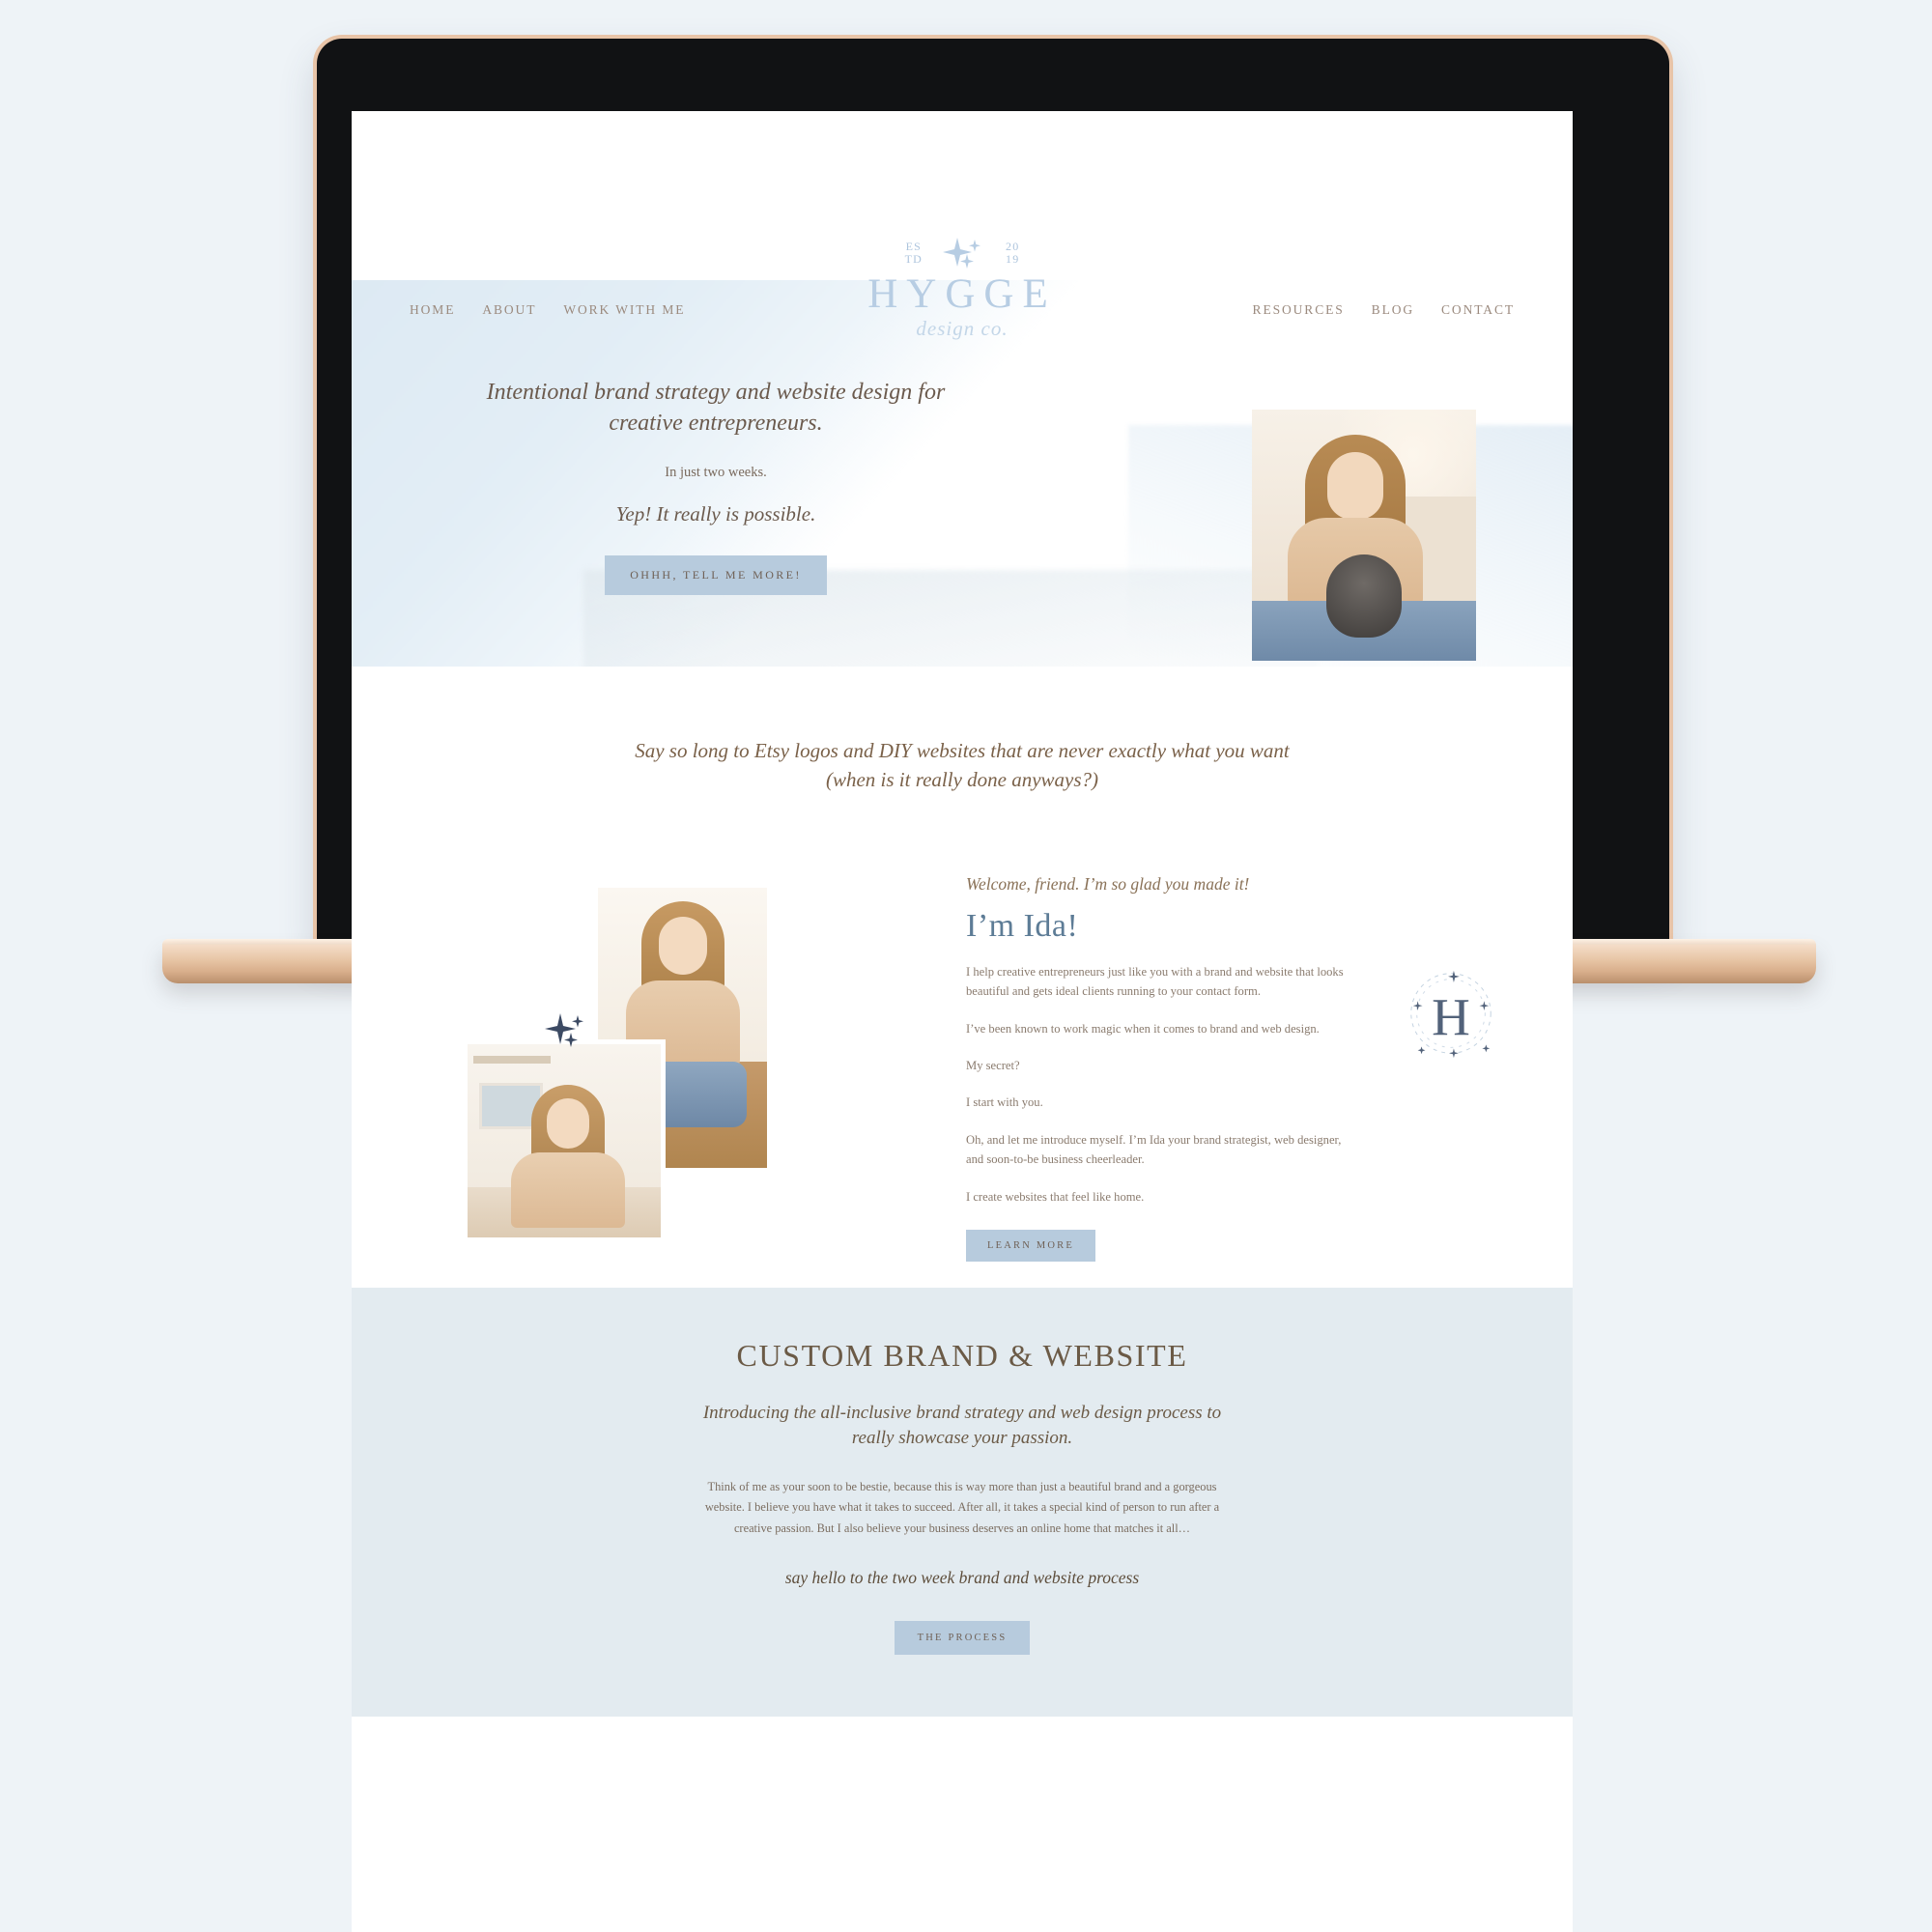 This screenshot has width=1932, height=1932. What do you see at coordinates (993, 1066) in the screenshot?
I see `about-paragraph-3: My secret?` at bounding box center [993, 1066].